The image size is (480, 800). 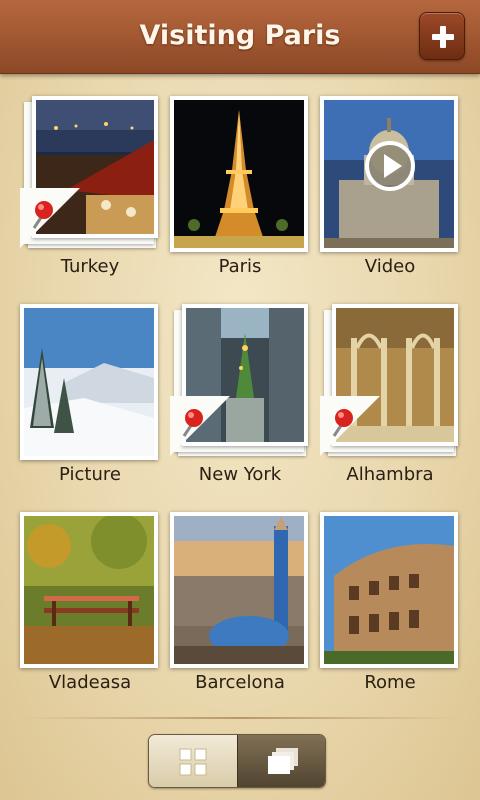 I want to click on rome-image, so click(x=389, y=590).